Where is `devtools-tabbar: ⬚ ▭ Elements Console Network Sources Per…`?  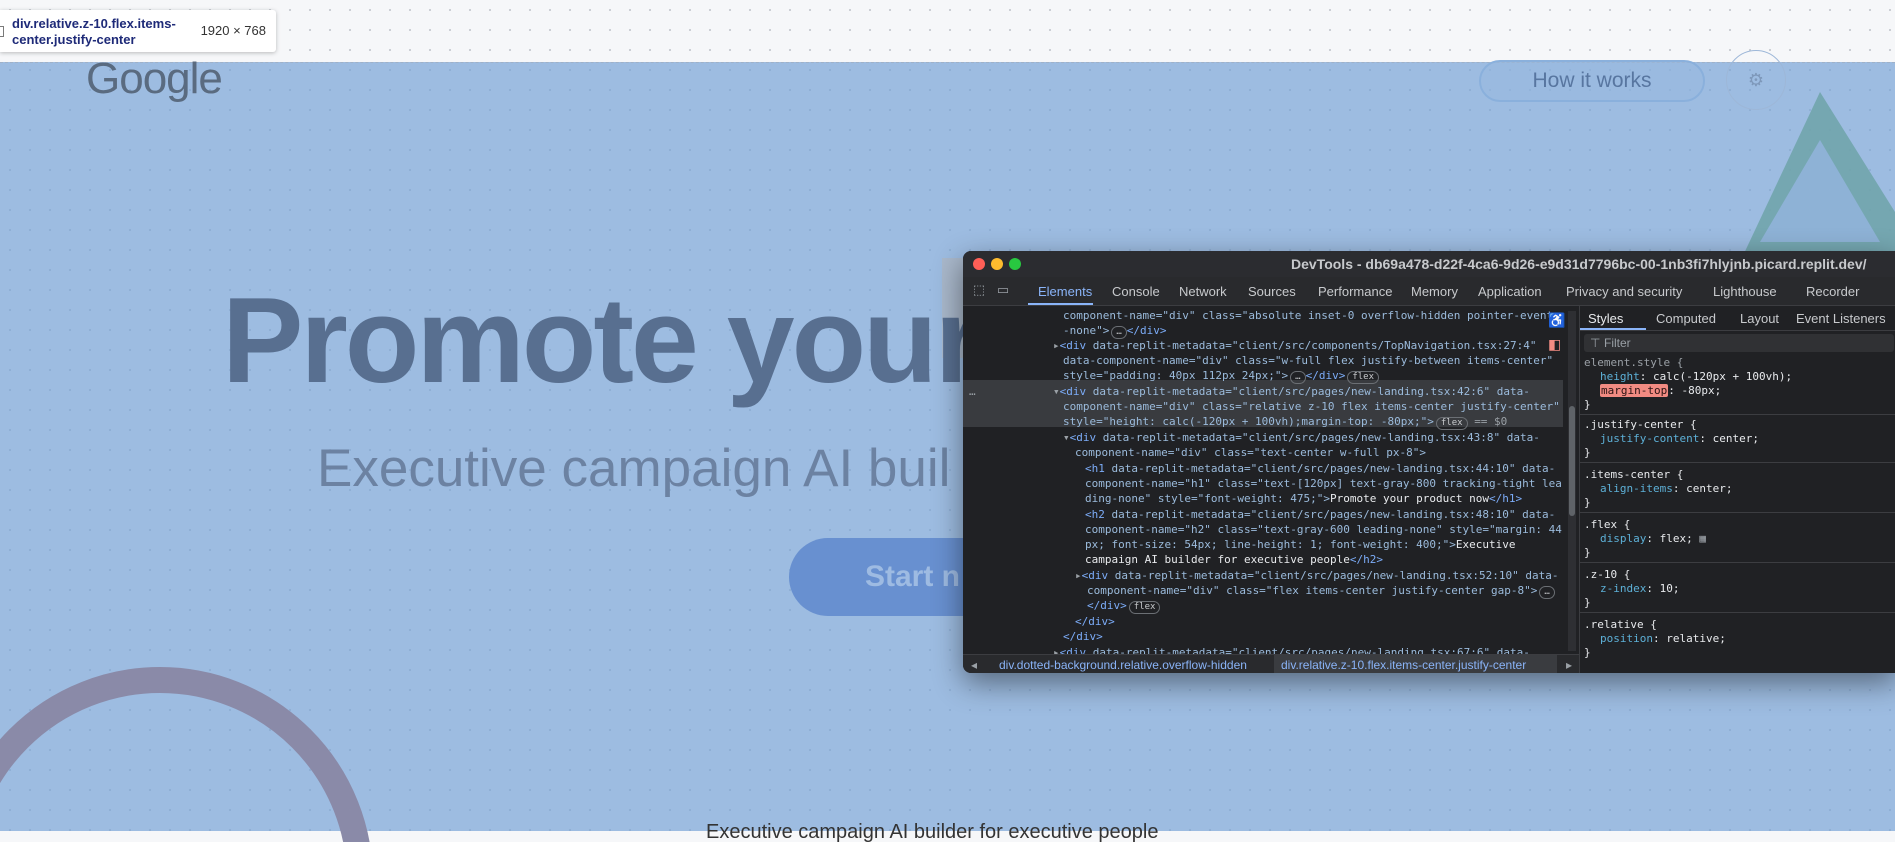 devtools-tabbar: ⬚ ▭ Elements Console Network Sources Per… is located at coordinates (1429, 291).